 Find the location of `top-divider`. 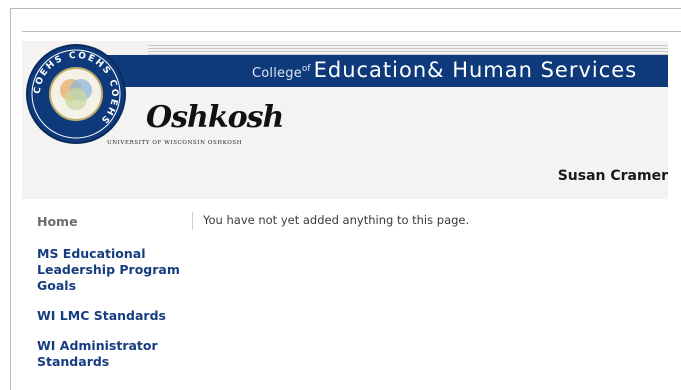

top-divider is located at coordinates (351, 31).